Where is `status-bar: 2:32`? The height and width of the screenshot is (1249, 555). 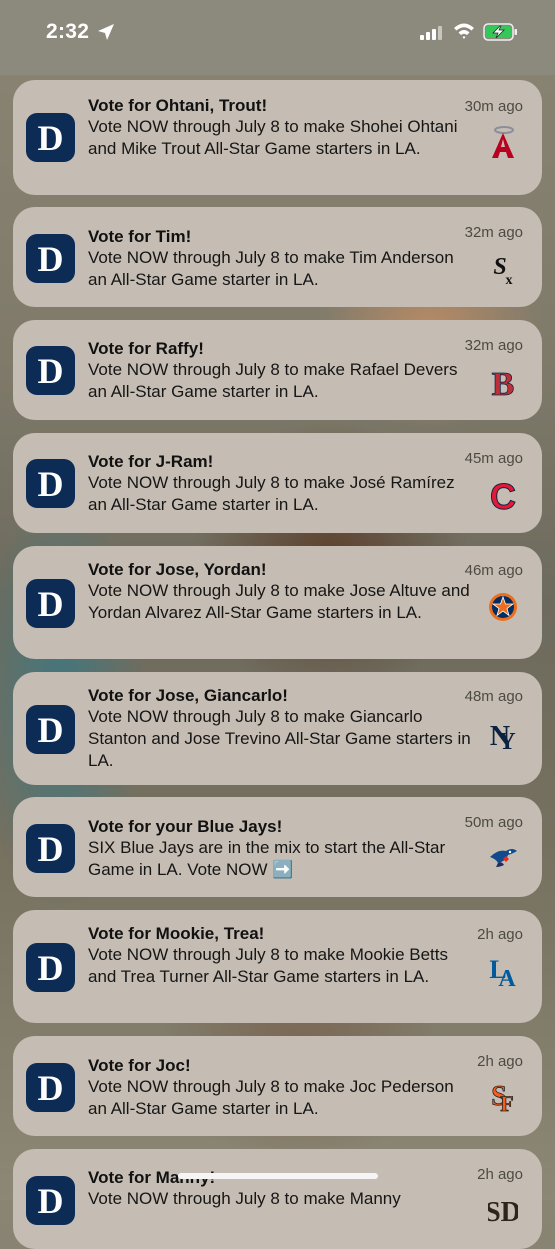
status-bar: 2:32 is located at coordinates (277, 37).